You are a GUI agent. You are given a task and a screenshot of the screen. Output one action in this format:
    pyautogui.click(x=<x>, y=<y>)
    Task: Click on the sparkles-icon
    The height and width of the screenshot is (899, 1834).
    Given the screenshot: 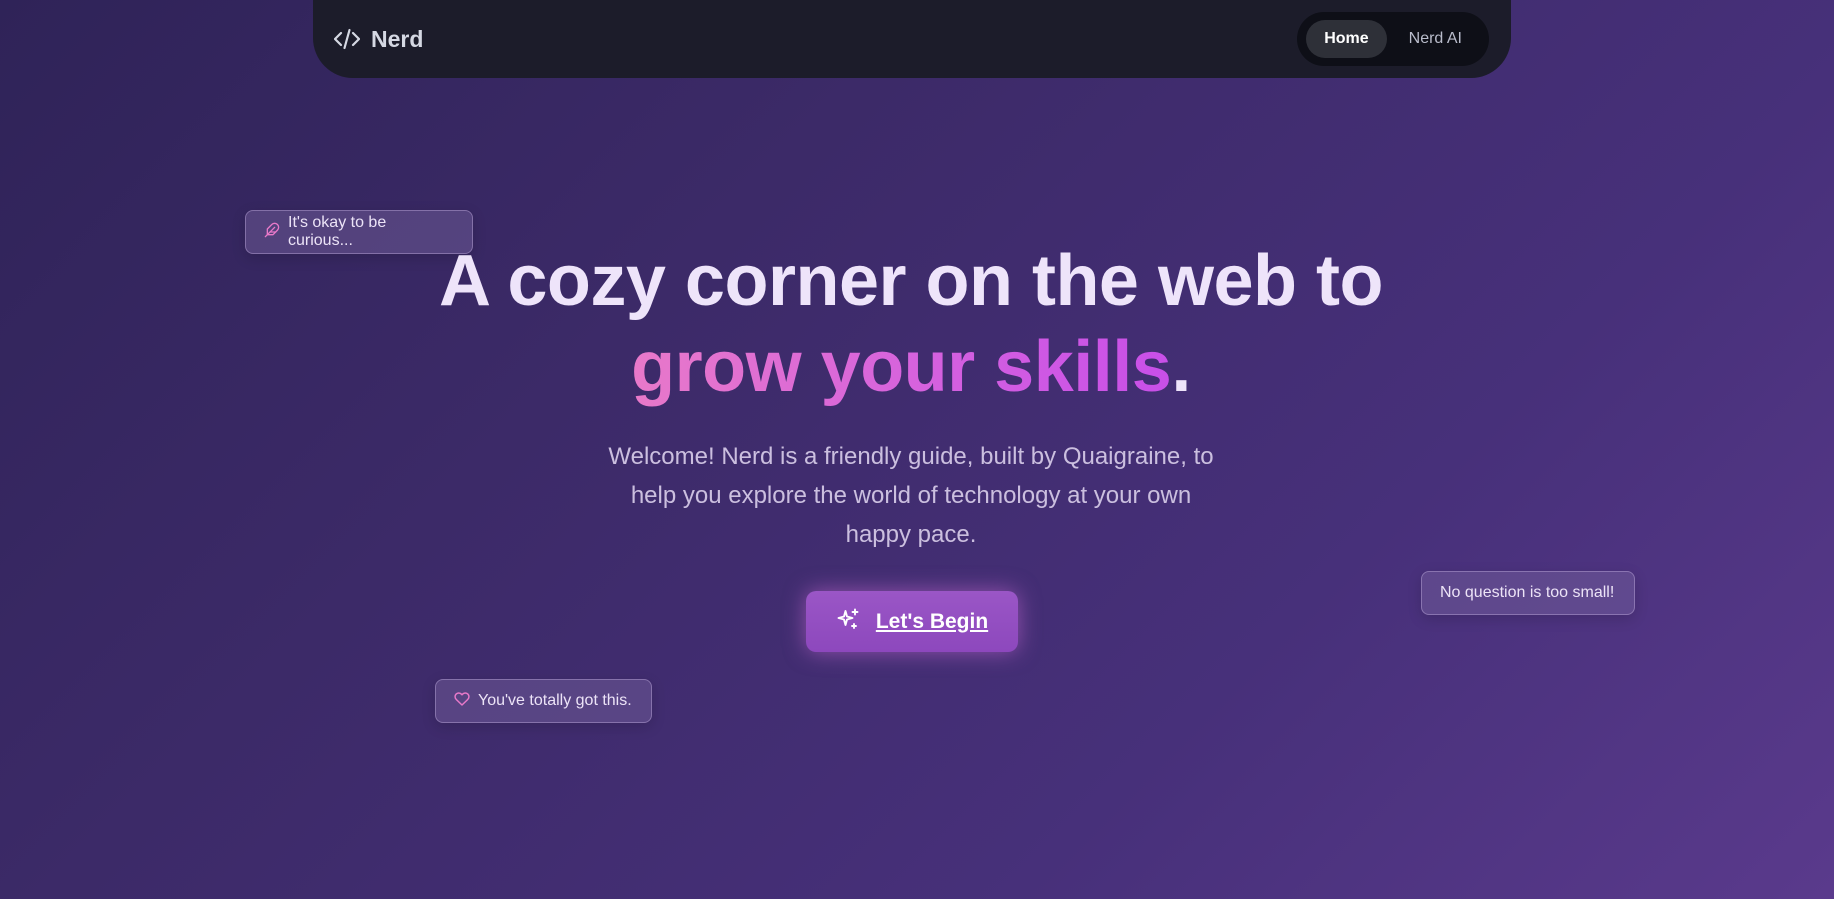 What is the action you would take?
    pyautogui.click(x=848, y=621)
    